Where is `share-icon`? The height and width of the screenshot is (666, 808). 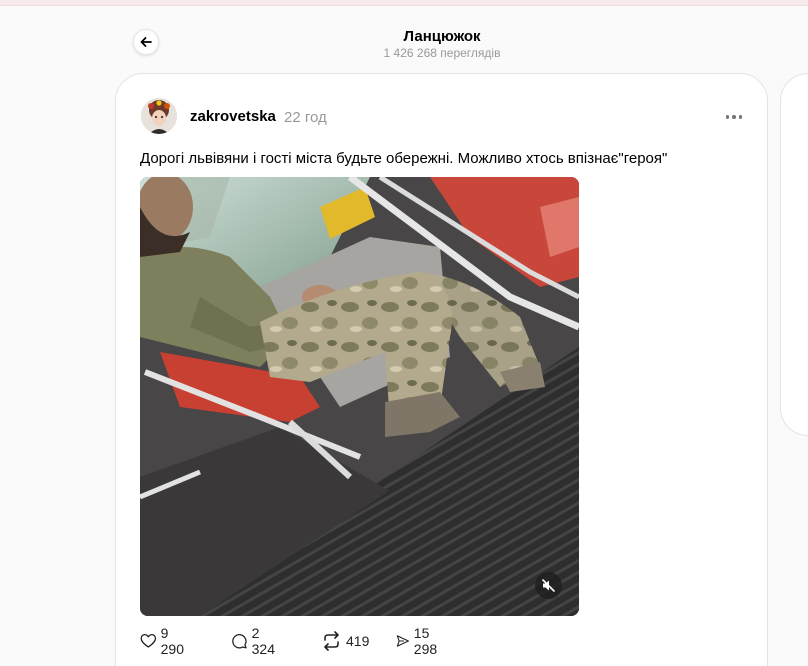
share-icon is located at coordinates (402, 641).